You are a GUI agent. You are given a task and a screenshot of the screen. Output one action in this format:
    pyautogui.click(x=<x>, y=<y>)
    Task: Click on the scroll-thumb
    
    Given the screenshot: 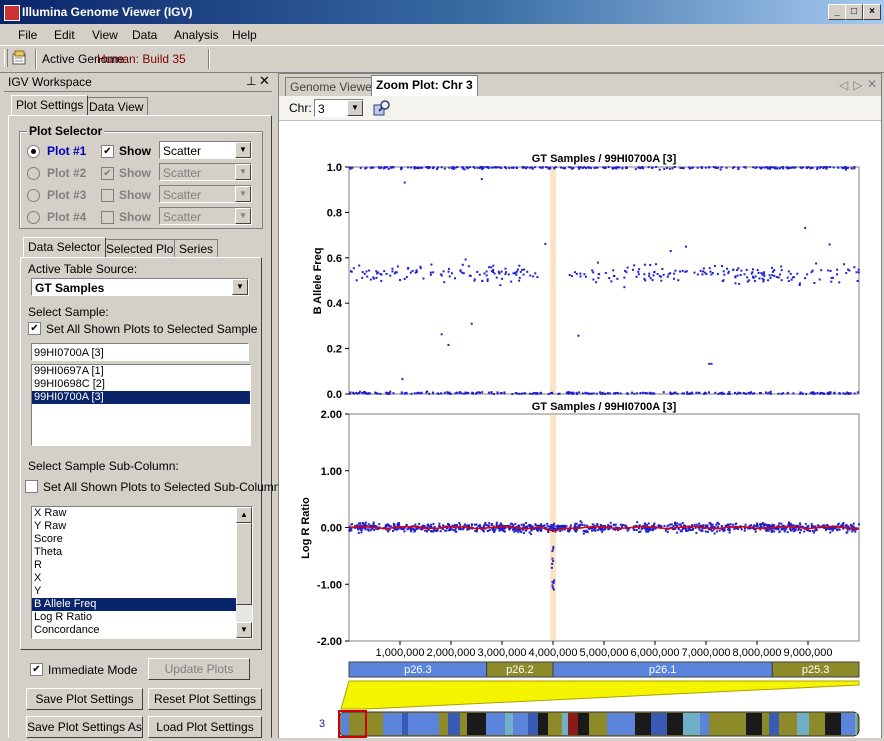 What is the action you would take?
    pyautogui.click(x=244, y=564)
    